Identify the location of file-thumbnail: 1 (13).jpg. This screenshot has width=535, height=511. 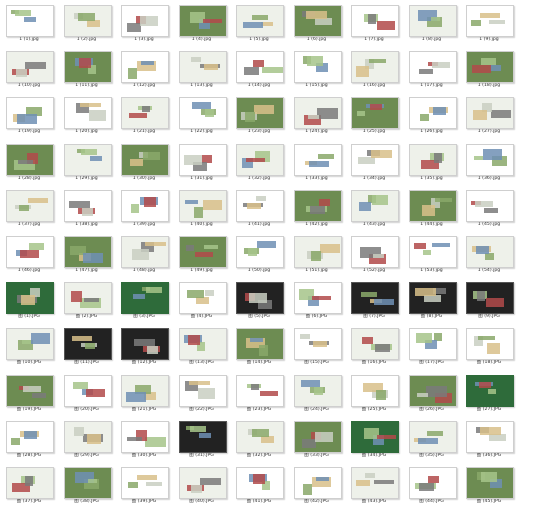
(202, 71).